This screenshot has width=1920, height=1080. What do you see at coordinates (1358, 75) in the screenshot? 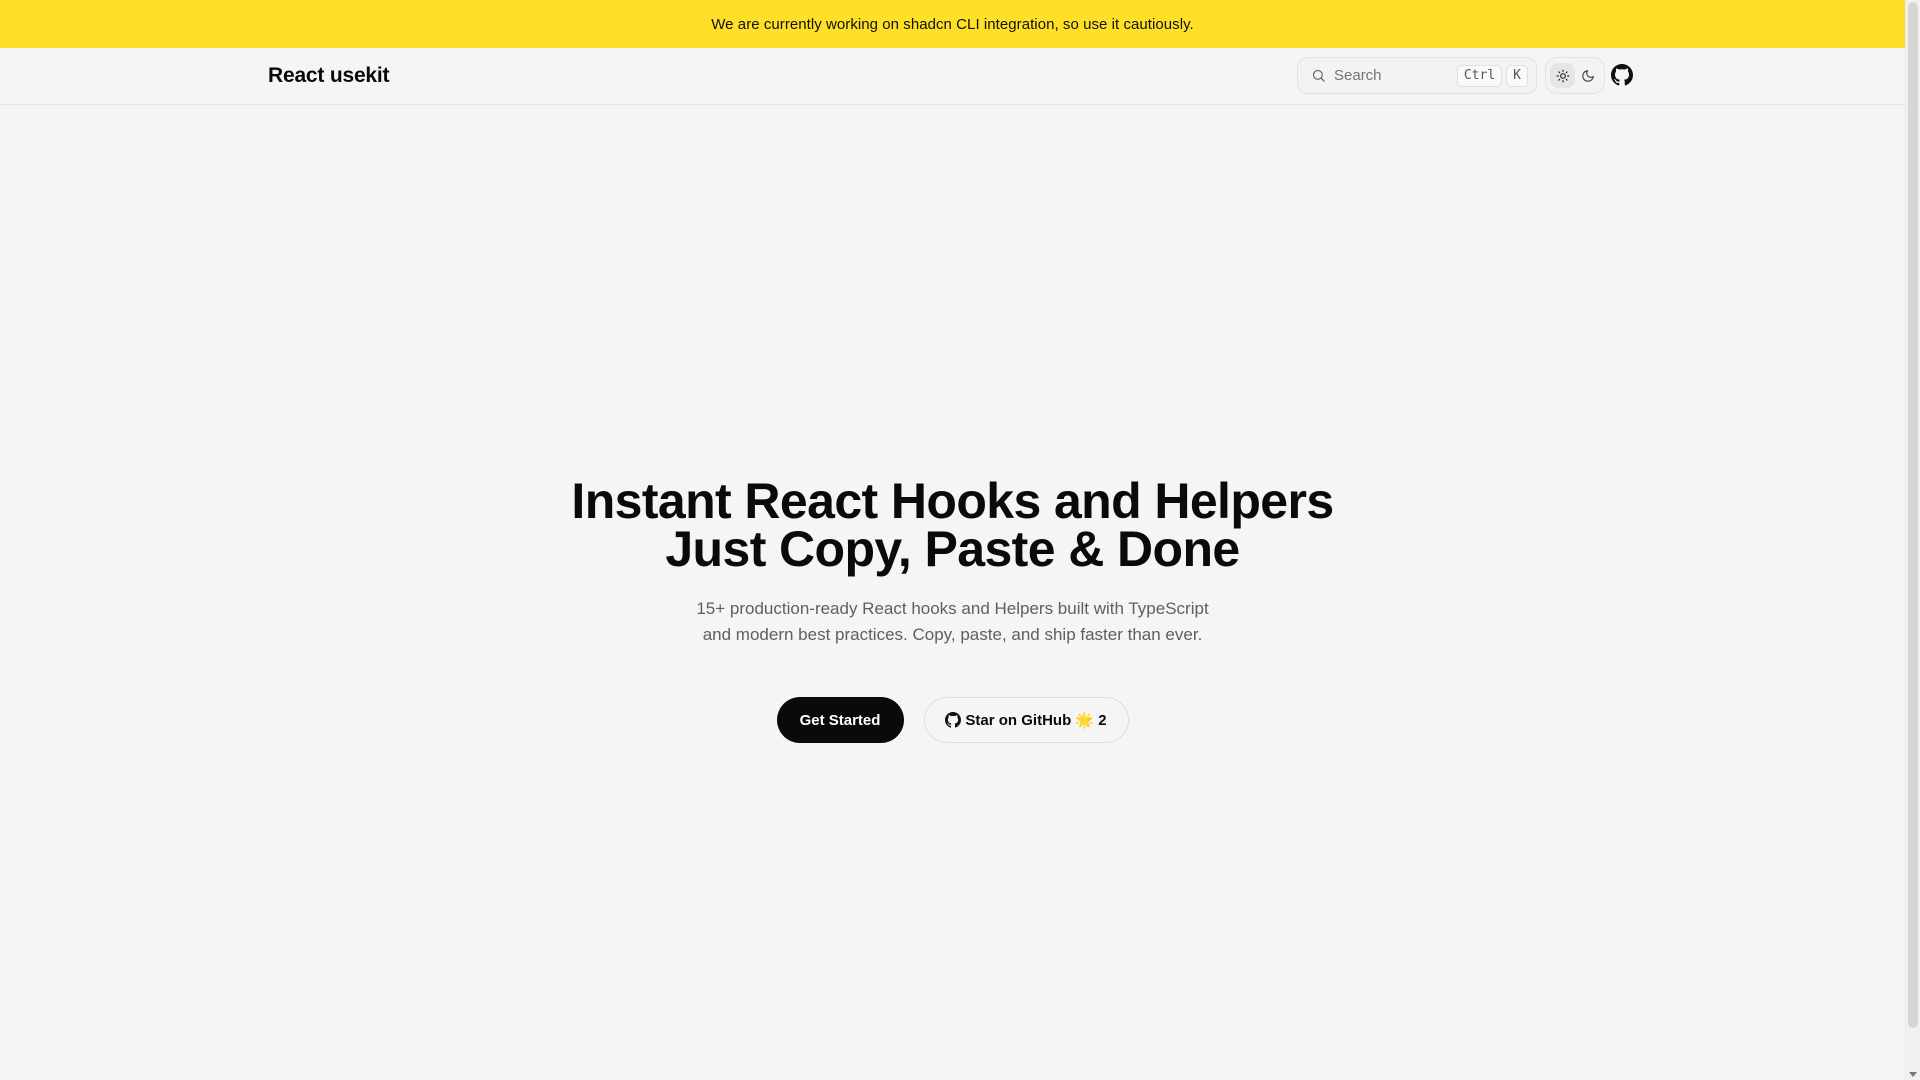
I see `search-placeholder: Search` at bounding box center [1358, 75].